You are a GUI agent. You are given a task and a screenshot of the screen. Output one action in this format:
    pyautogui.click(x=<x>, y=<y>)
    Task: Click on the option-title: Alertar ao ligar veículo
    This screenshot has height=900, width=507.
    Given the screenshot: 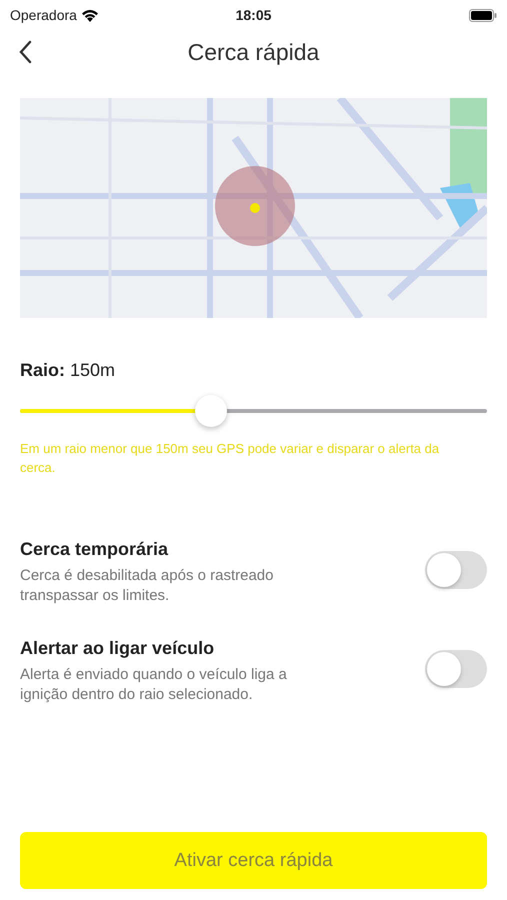 What is the action you would take?
    pyautogui.click(x=118, y=648)
    